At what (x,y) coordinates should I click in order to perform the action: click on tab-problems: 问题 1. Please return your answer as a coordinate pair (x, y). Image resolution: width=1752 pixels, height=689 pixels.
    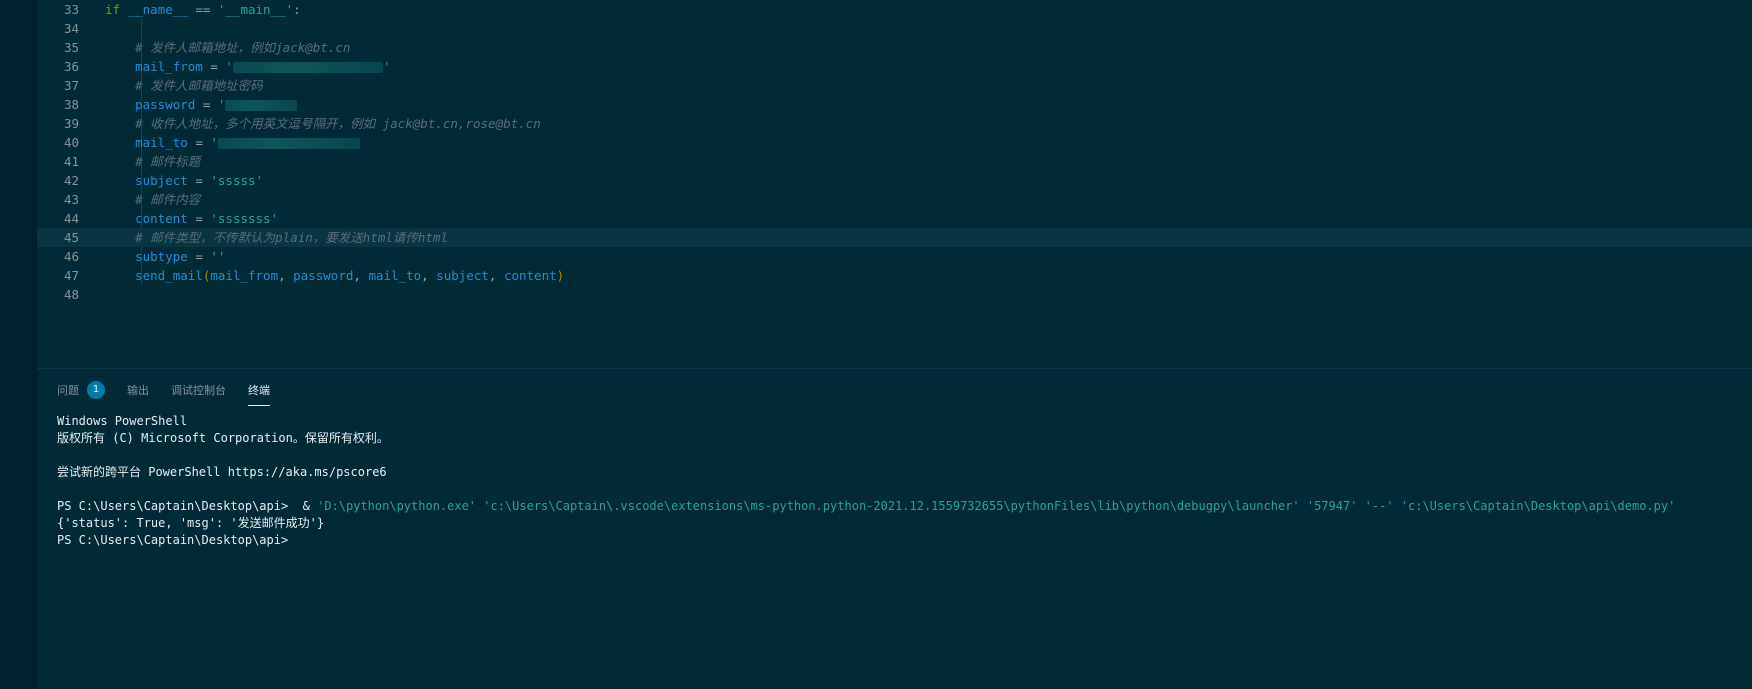
    Looking at the image, I should click on (81, 390).